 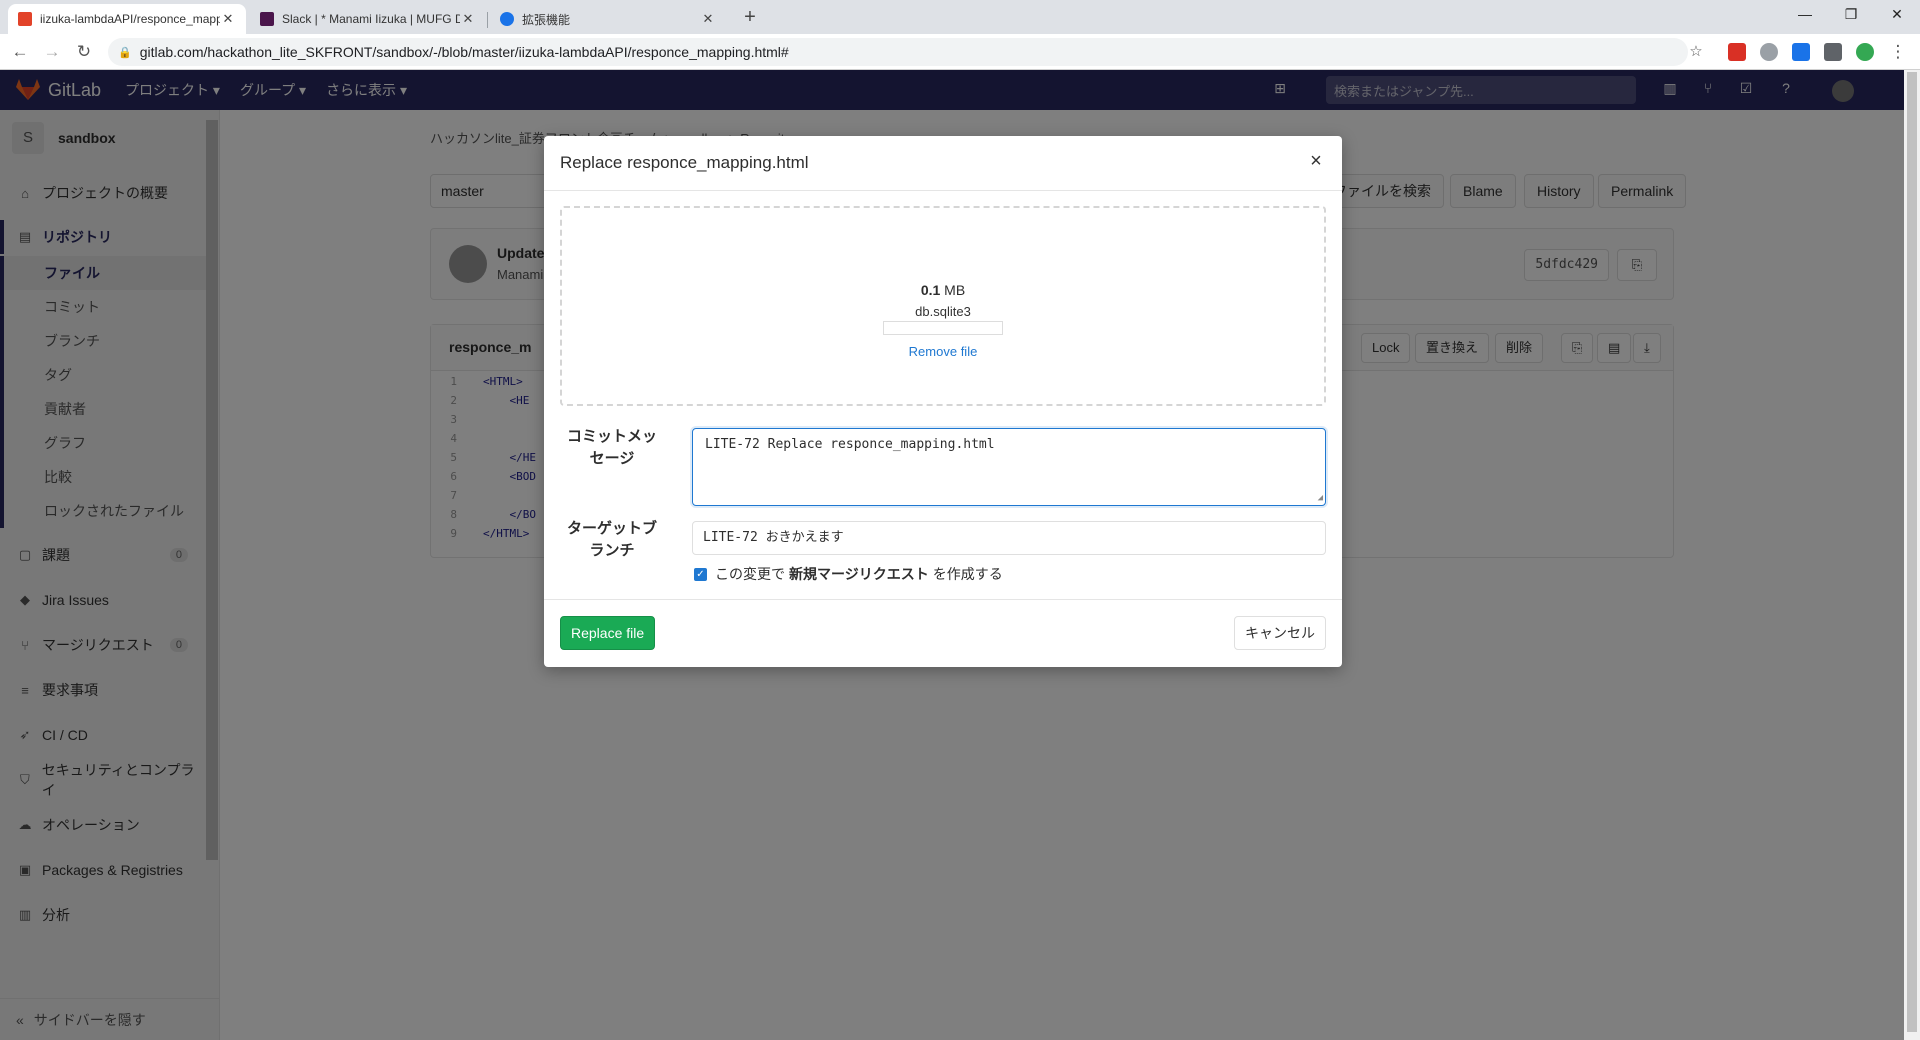 What do you see at coordinates (943, 328) in the screenshot?
I see `upload-progress-bar` at bounding box center [943, 328].